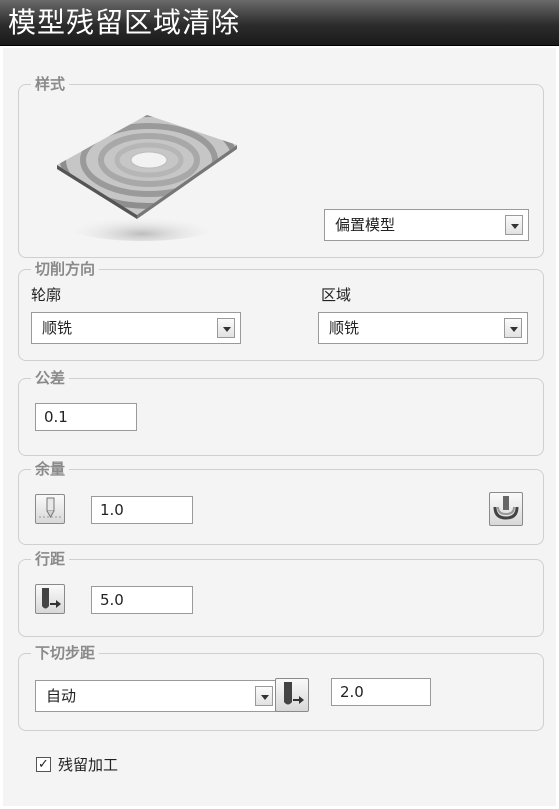  I want to click on cut-direction-legend: 切削方向, so click(65, 269).